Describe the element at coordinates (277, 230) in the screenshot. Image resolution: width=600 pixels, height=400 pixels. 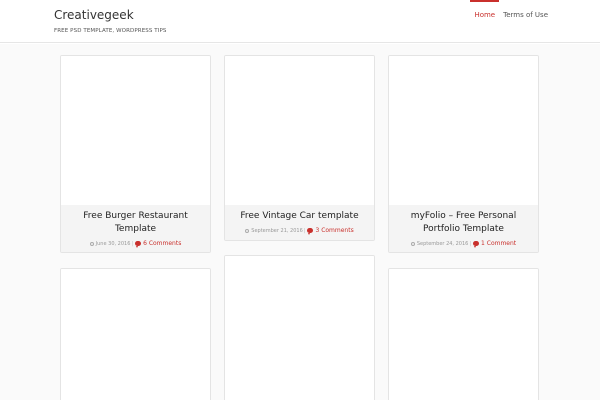
I see `post-date: September 21, 2016` at that location.